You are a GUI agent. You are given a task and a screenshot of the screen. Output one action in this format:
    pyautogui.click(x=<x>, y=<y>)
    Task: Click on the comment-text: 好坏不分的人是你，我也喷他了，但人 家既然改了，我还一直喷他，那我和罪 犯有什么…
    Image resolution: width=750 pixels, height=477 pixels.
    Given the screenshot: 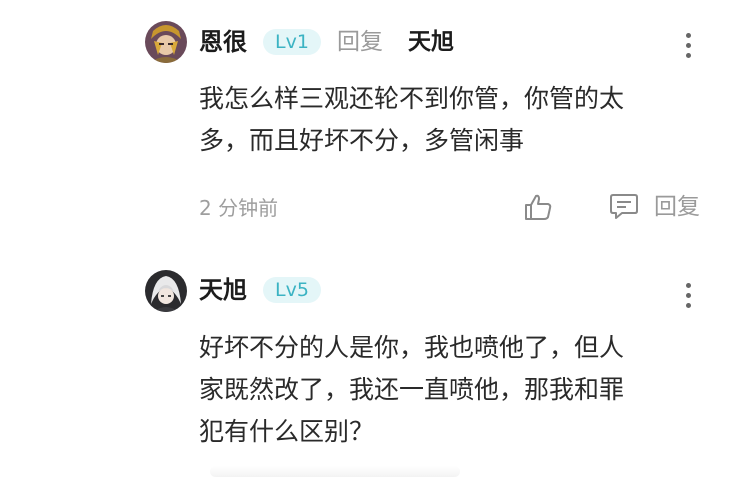 What is the action you would take?
    pyautogui.click(x=412, y=389)
    